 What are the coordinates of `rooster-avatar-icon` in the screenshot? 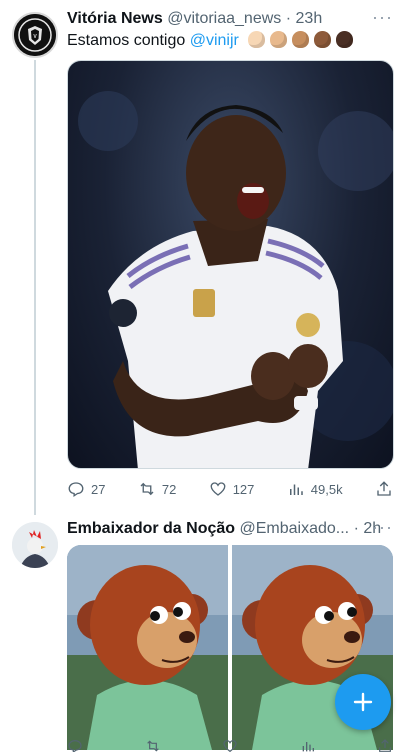 It's located at (35, 545).